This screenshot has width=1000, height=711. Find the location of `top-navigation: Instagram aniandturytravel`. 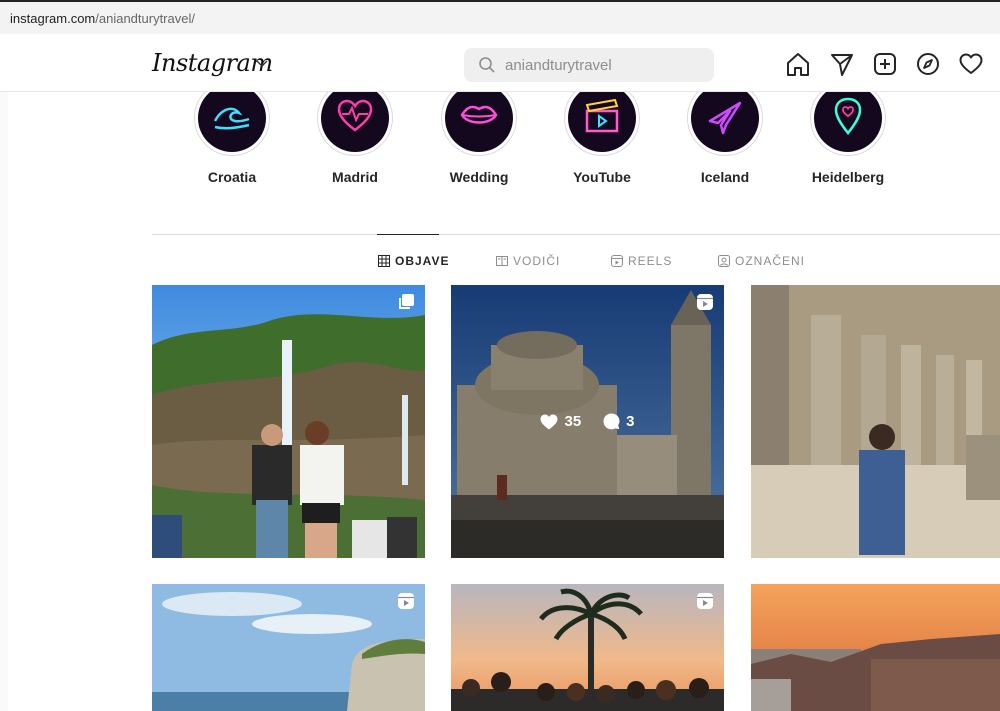

top-navigation: Instagram aniandturytravel is located at coordinates (500, 63).